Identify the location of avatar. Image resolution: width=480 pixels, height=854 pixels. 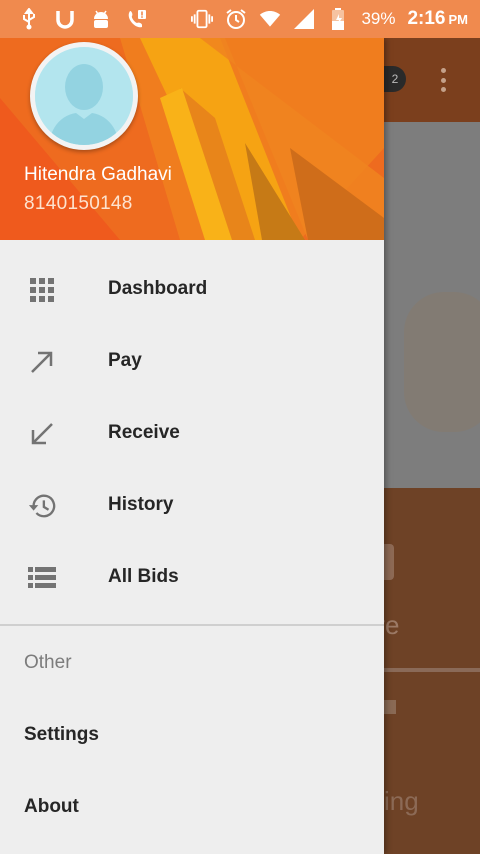
(84, 96).